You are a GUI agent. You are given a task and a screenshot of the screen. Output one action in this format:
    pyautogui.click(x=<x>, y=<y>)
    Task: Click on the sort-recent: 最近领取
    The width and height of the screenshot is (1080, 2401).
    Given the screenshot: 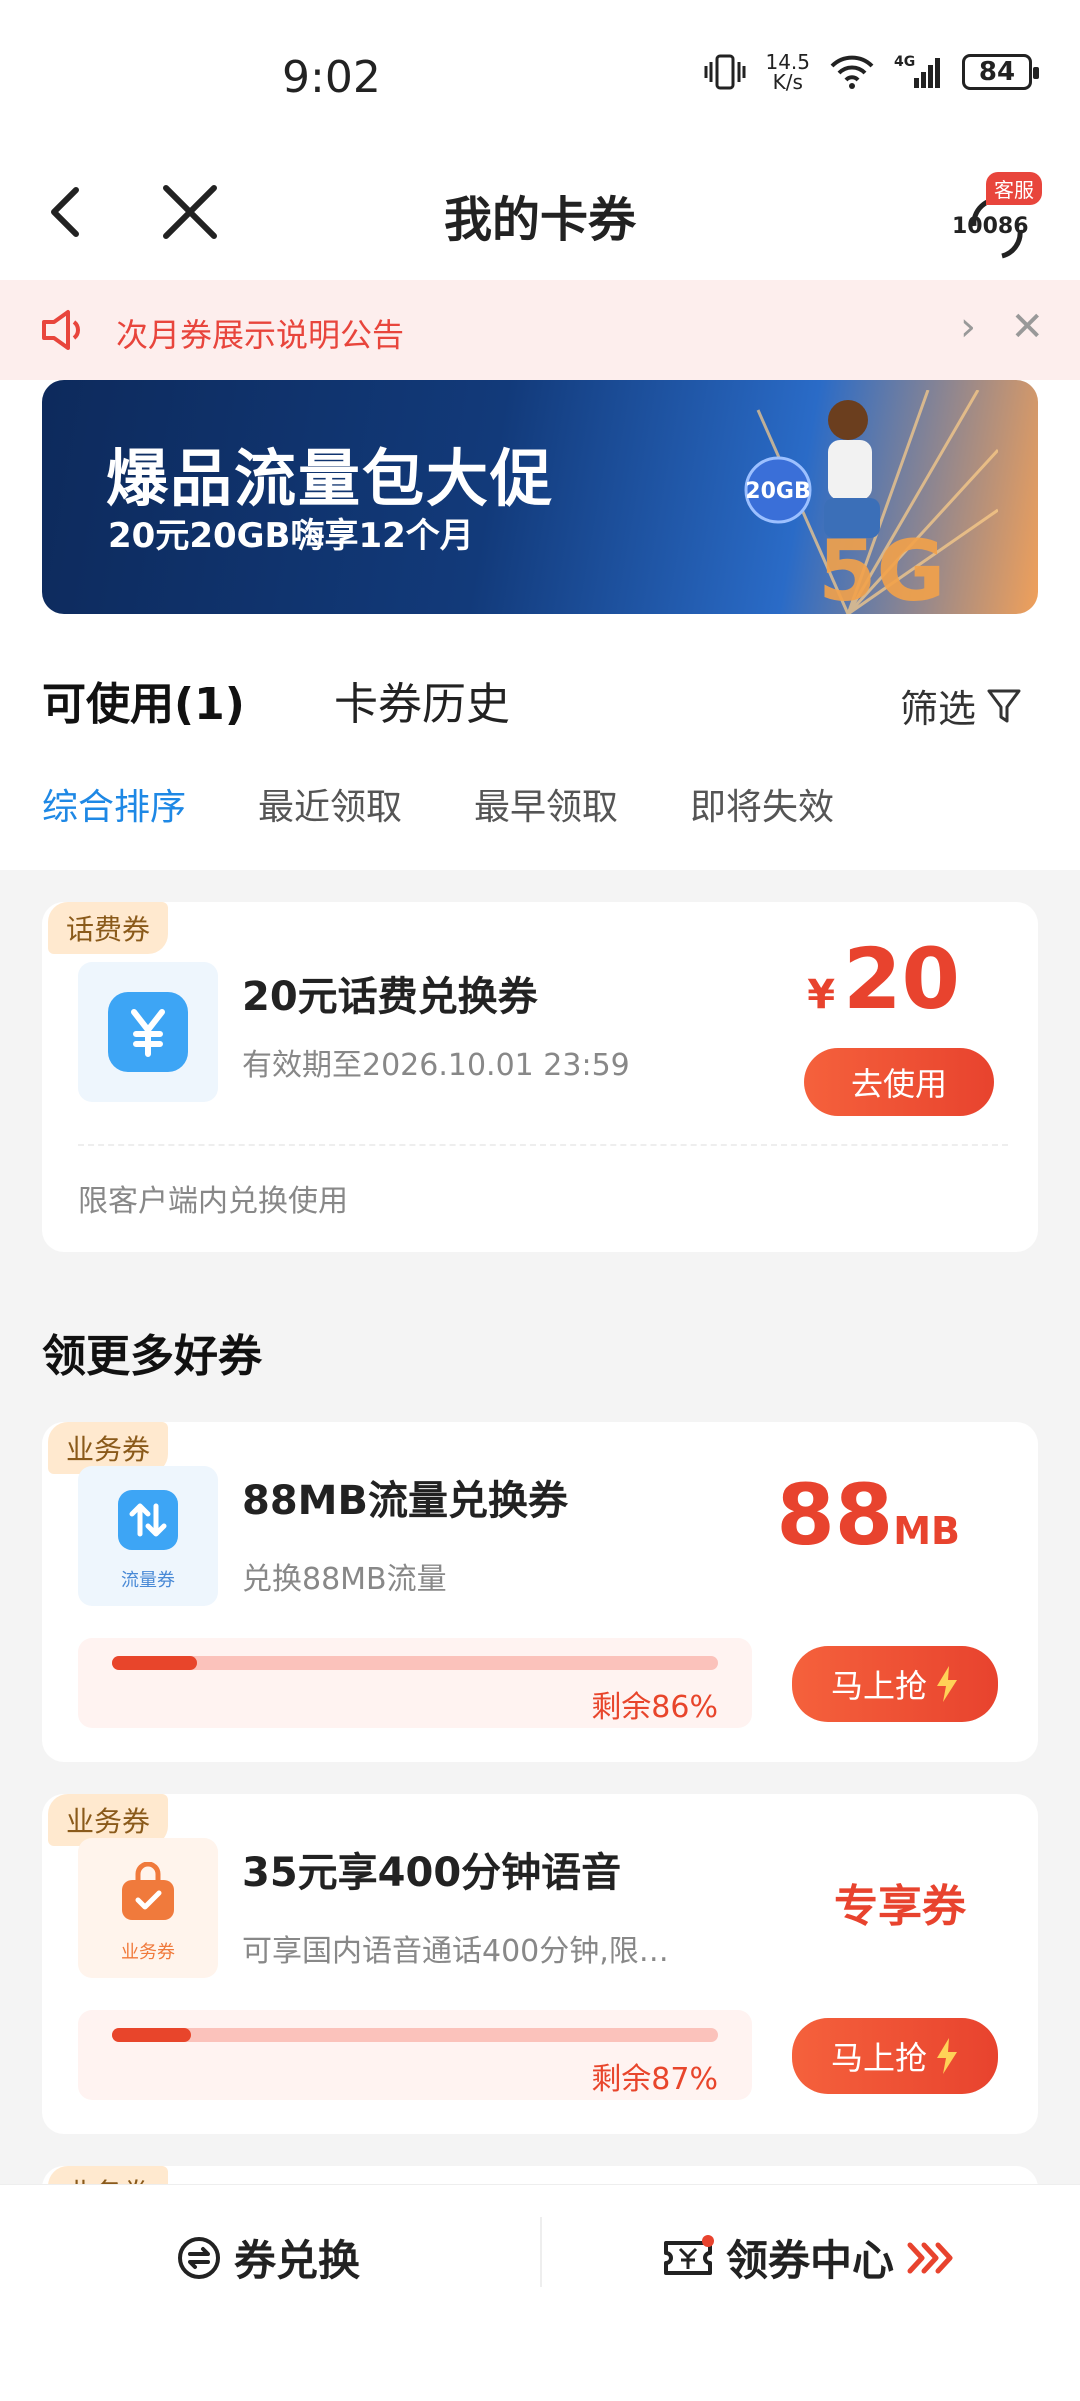 What is the action you would take?
    pyautogui.click(x=330, y=804)
    